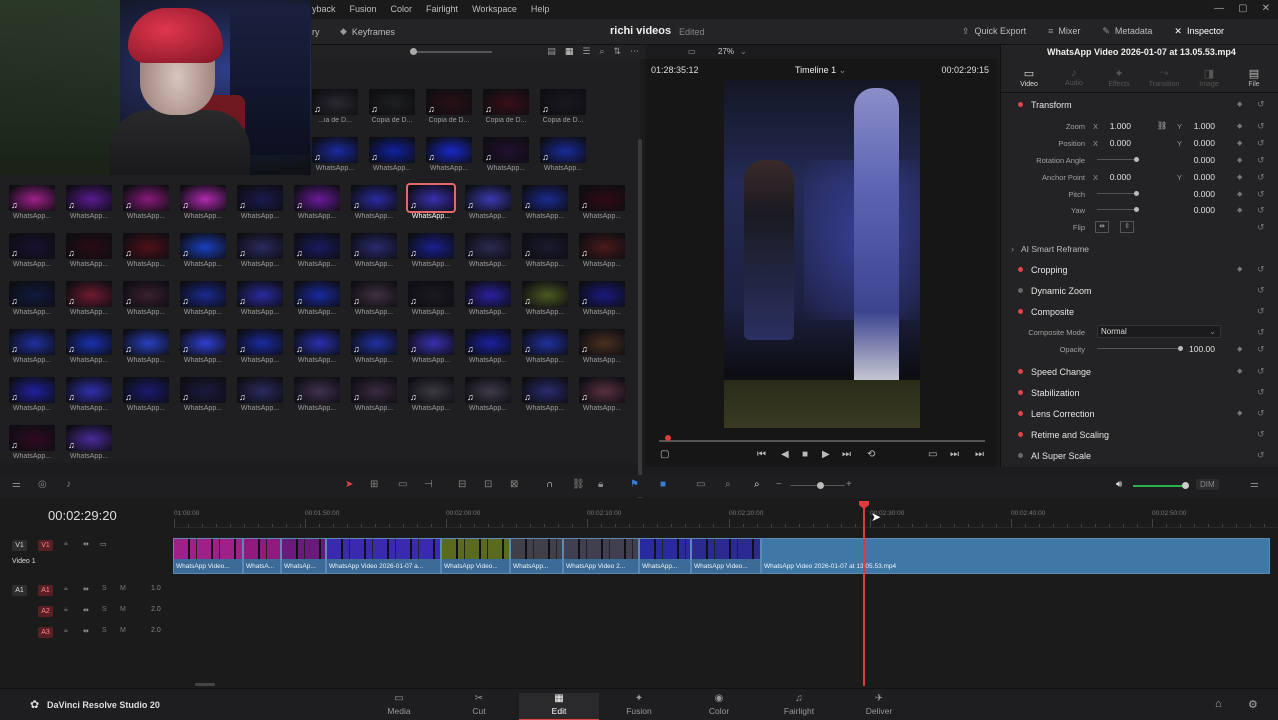 This screenshot has width=1278, height=720. What do you see at coordinates (1198, 349) in the screenshot?
I see `opacity-field: 100.00` at bounding box center [1198, 349].